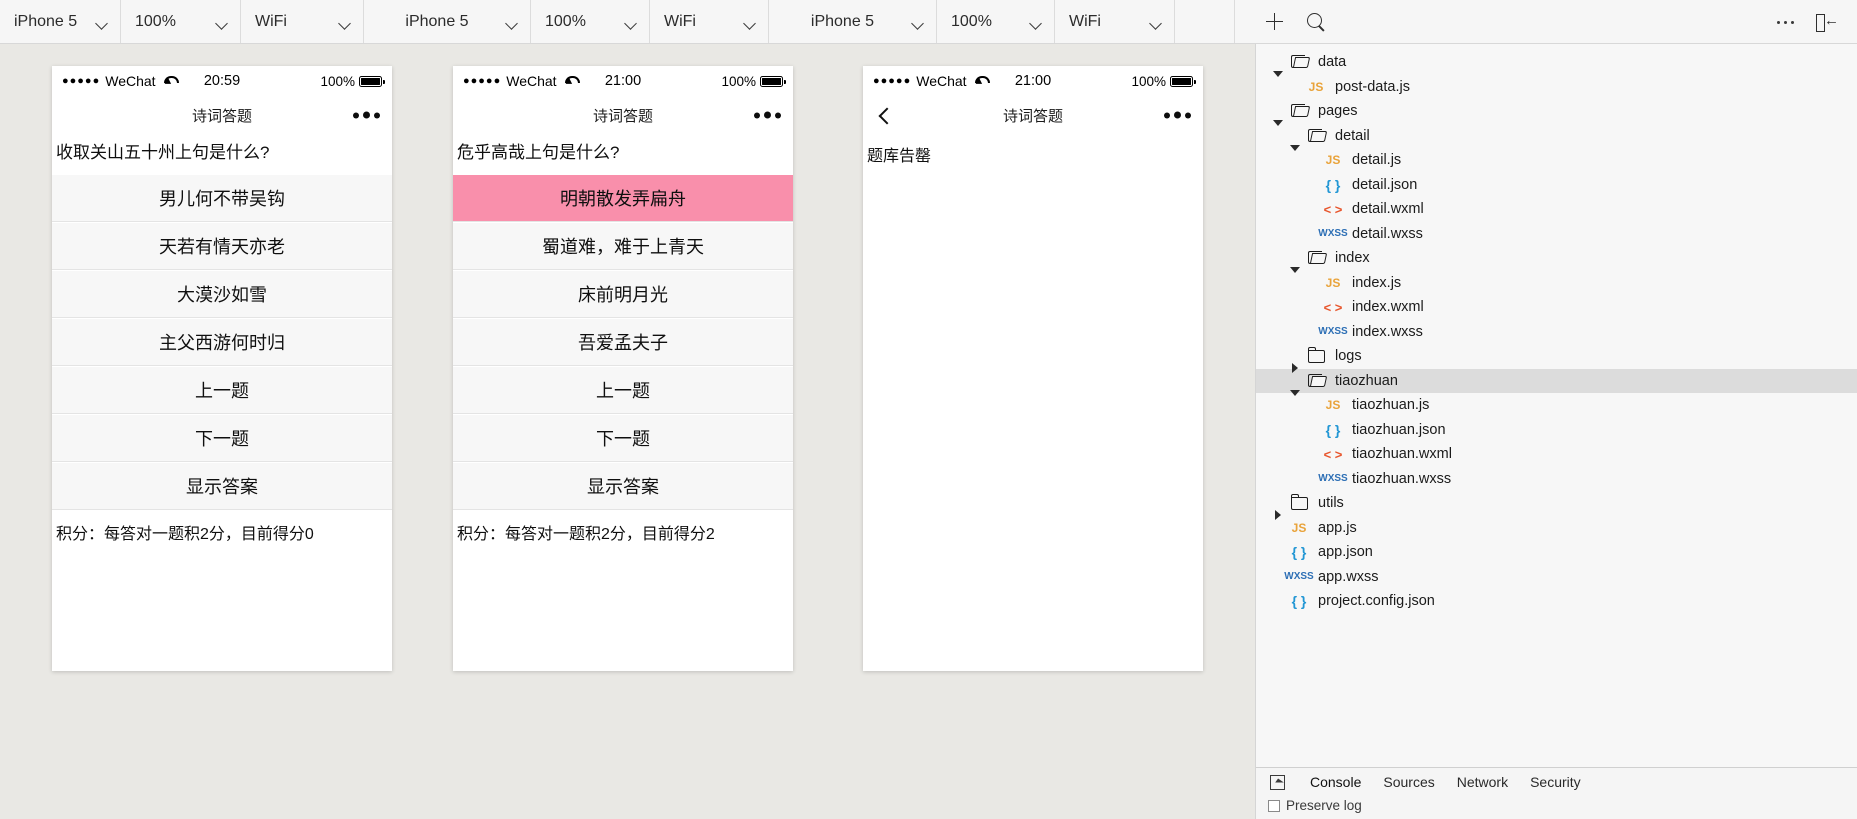  What do you see at coordinates (181, 21) in the screenshot?
I see `zoom-selector-1: 100%` at bounding box center [181, 21].